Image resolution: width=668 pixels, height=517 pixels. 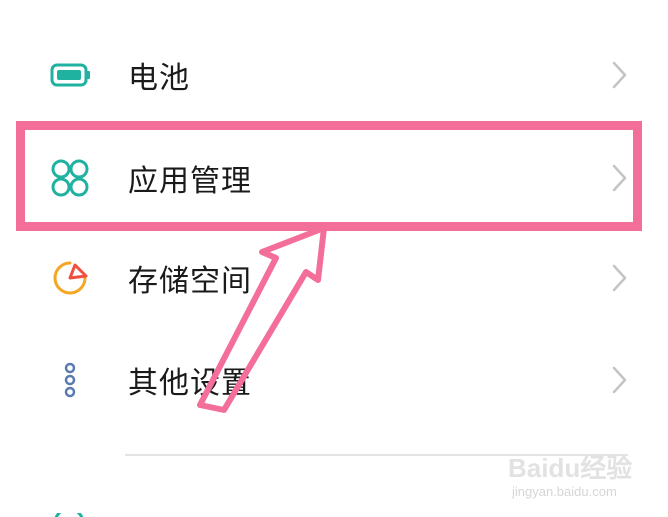 What do you see at coordinates (190, 181) in the screenshot?
I see `settings-item-label: 应用管理` at bounding box center [190, 181].